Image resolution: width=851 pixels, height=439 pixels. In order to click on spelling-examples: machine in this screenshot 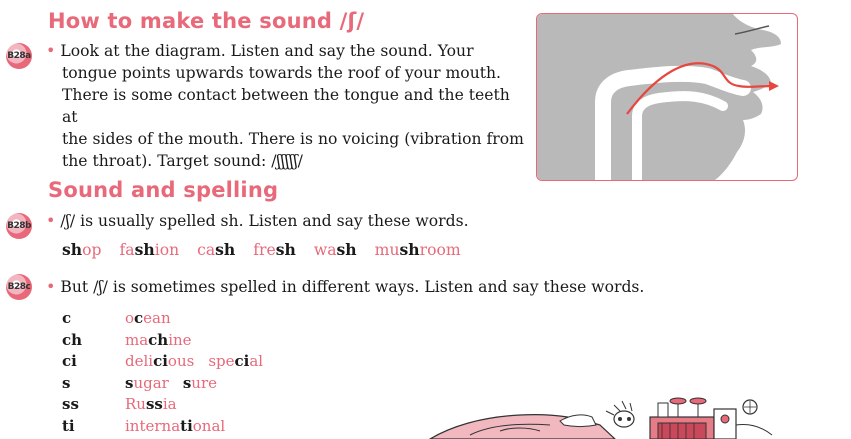, I will do `click(165, 341)`.